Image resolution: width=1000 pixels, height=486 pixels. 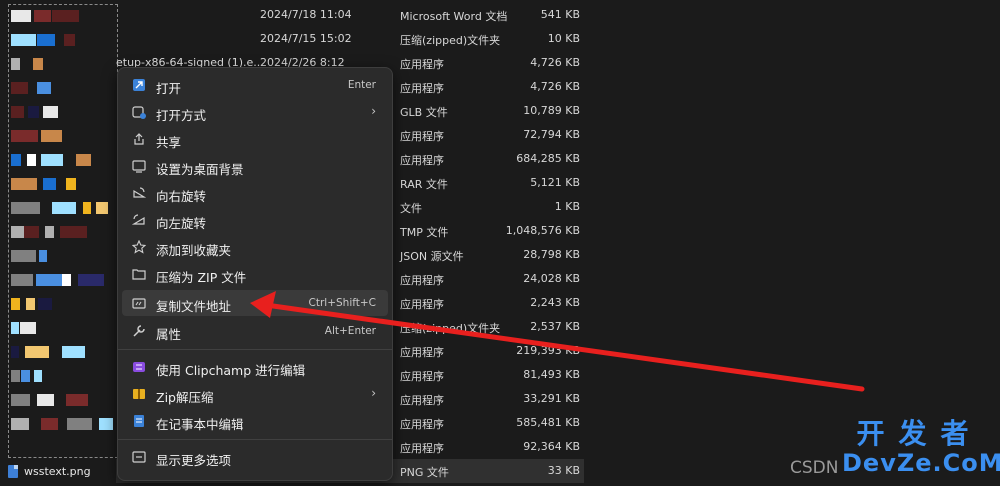 I want to click on annotation-arrow, so click(x=557, y=341).